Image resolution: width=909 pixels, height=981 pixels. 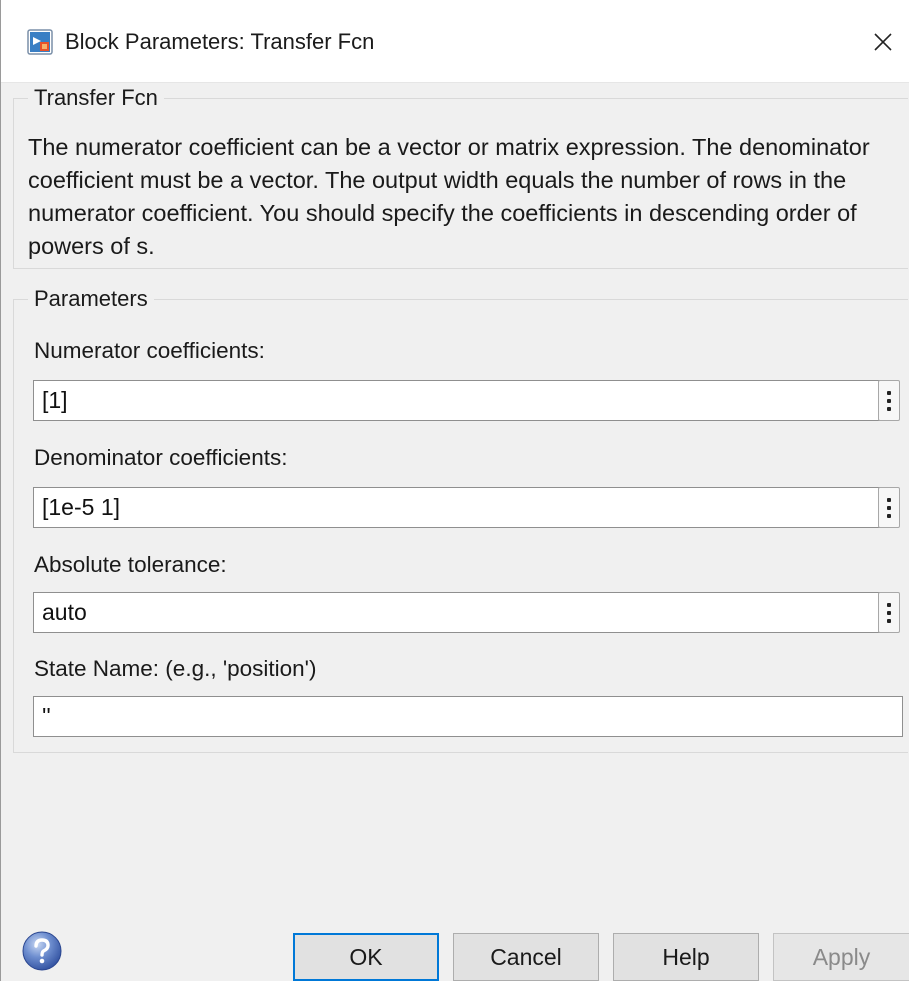 I want to click on numerator-label: Numerator coefficients:, so click(x=149, y=350).